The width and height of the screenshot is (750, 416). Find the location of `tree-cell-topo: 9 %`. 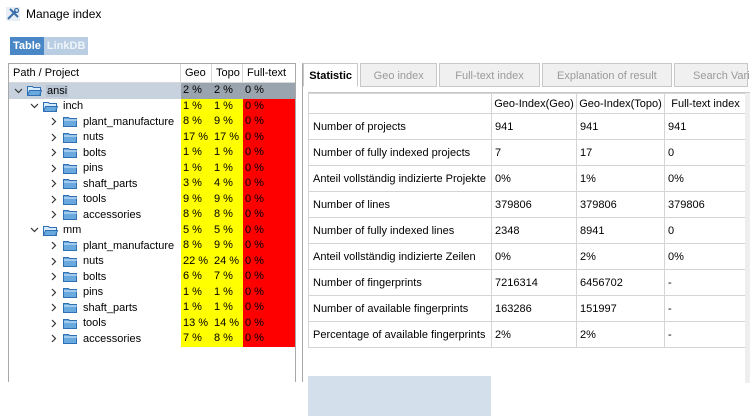

tree-cell-topo: 9 % is located at coordinates (227, 199).